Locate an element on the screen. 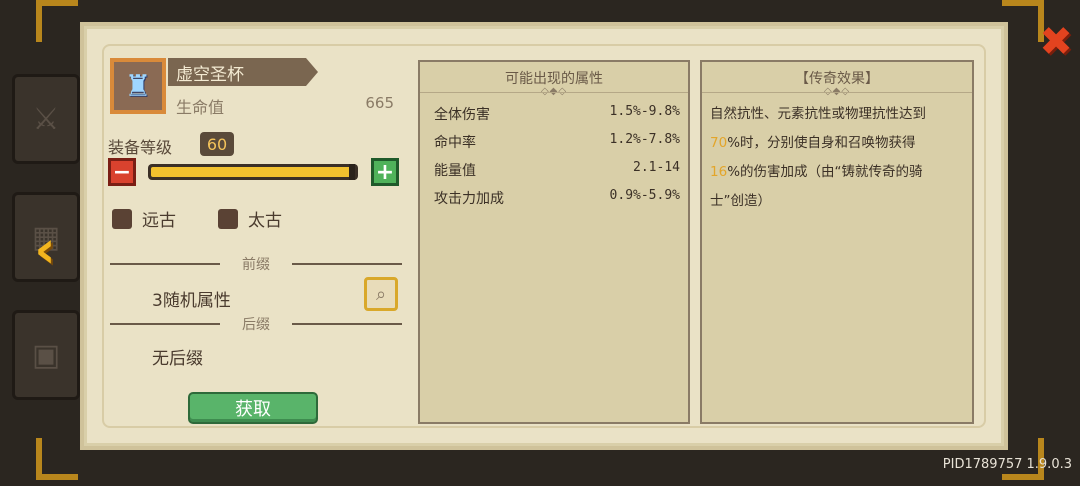 The height and width of the screenshot is (486, 1080). plus-icon: + is located at coordinates (385, 172).